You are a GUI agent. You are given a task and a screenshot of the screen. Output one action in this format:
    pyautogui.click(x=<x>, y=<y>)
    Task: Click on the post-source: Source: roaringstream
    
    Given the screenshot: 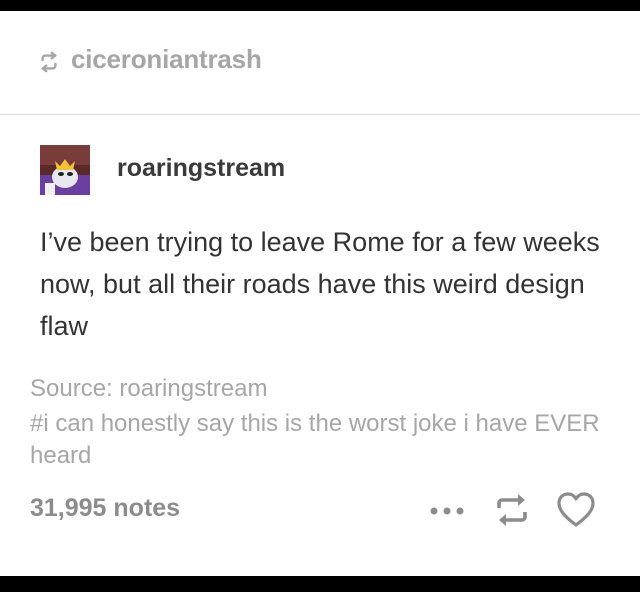 What is the action you would take?
    pyautogui.click(x=148, y=389)
    